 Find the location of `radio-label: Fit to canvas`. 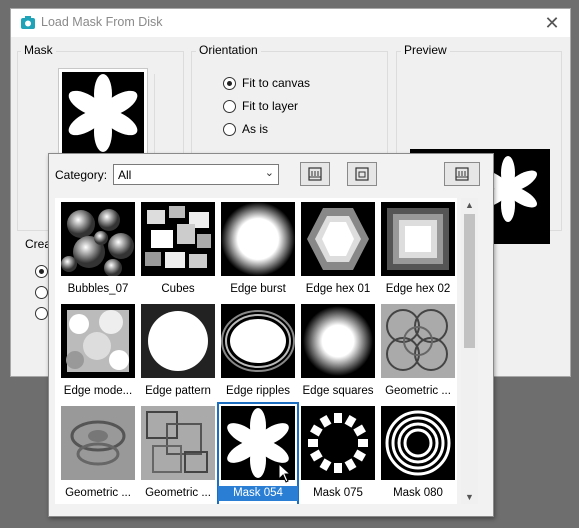

radio-label: Fit to canvas is located at coordinates (276, 83).